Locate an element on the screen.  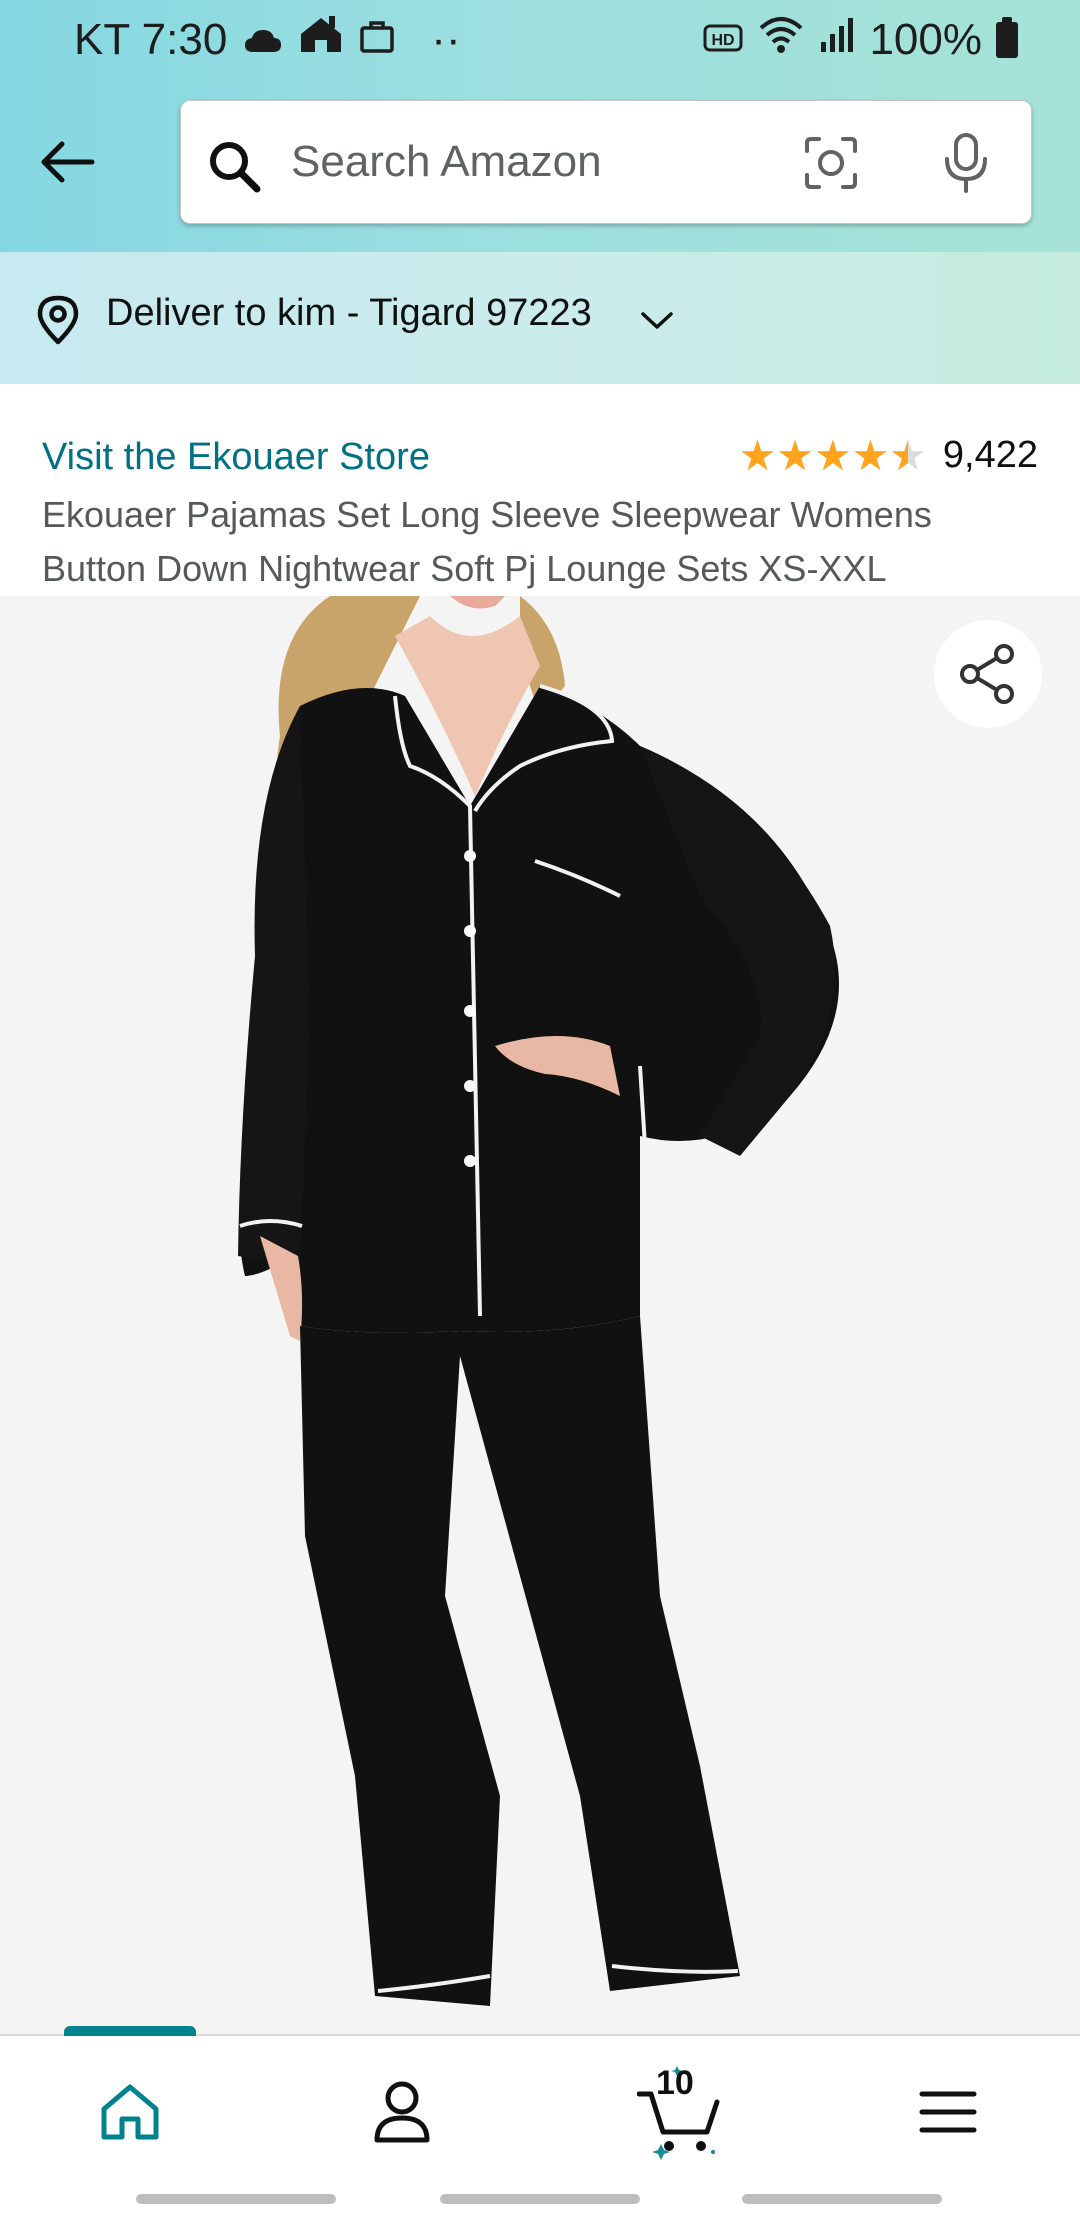
system-gesture-bar is located at coordinates (540, 2199).